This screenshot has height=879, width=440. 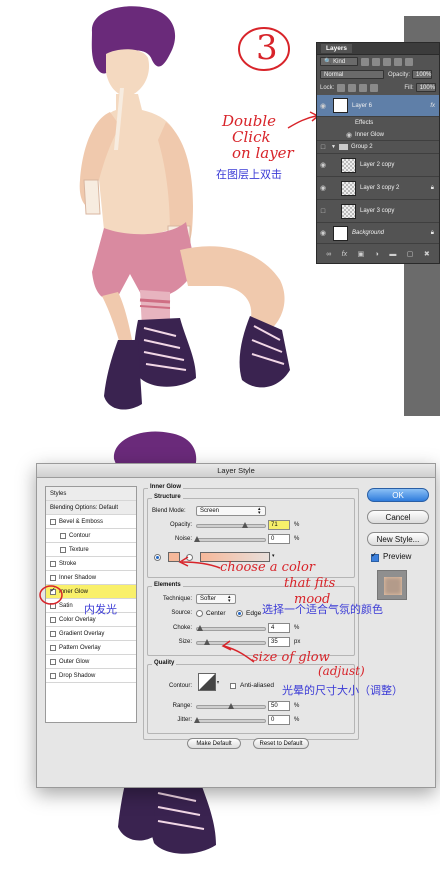 I want to click on noise-slider-knob, so click(x=197, y=539).